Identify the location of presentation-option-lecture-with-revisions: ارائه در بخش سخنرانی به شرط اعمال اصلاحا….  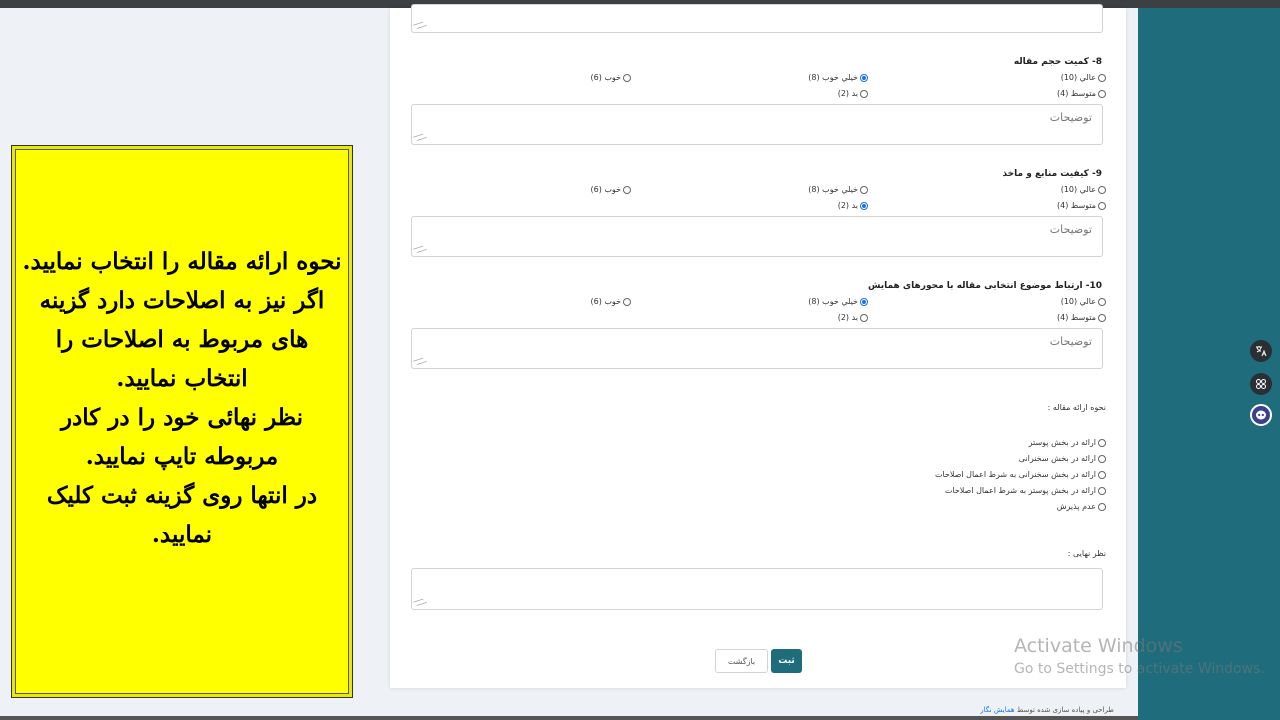
(1020, 474).